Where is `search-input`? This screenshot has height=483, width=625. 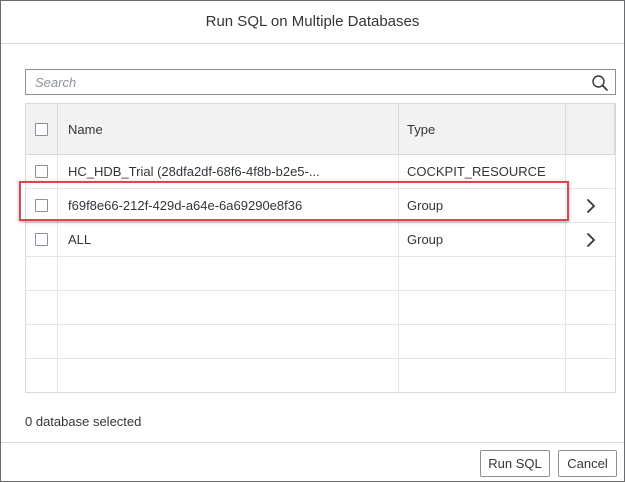 search-input is located at coordinates (308, 82).